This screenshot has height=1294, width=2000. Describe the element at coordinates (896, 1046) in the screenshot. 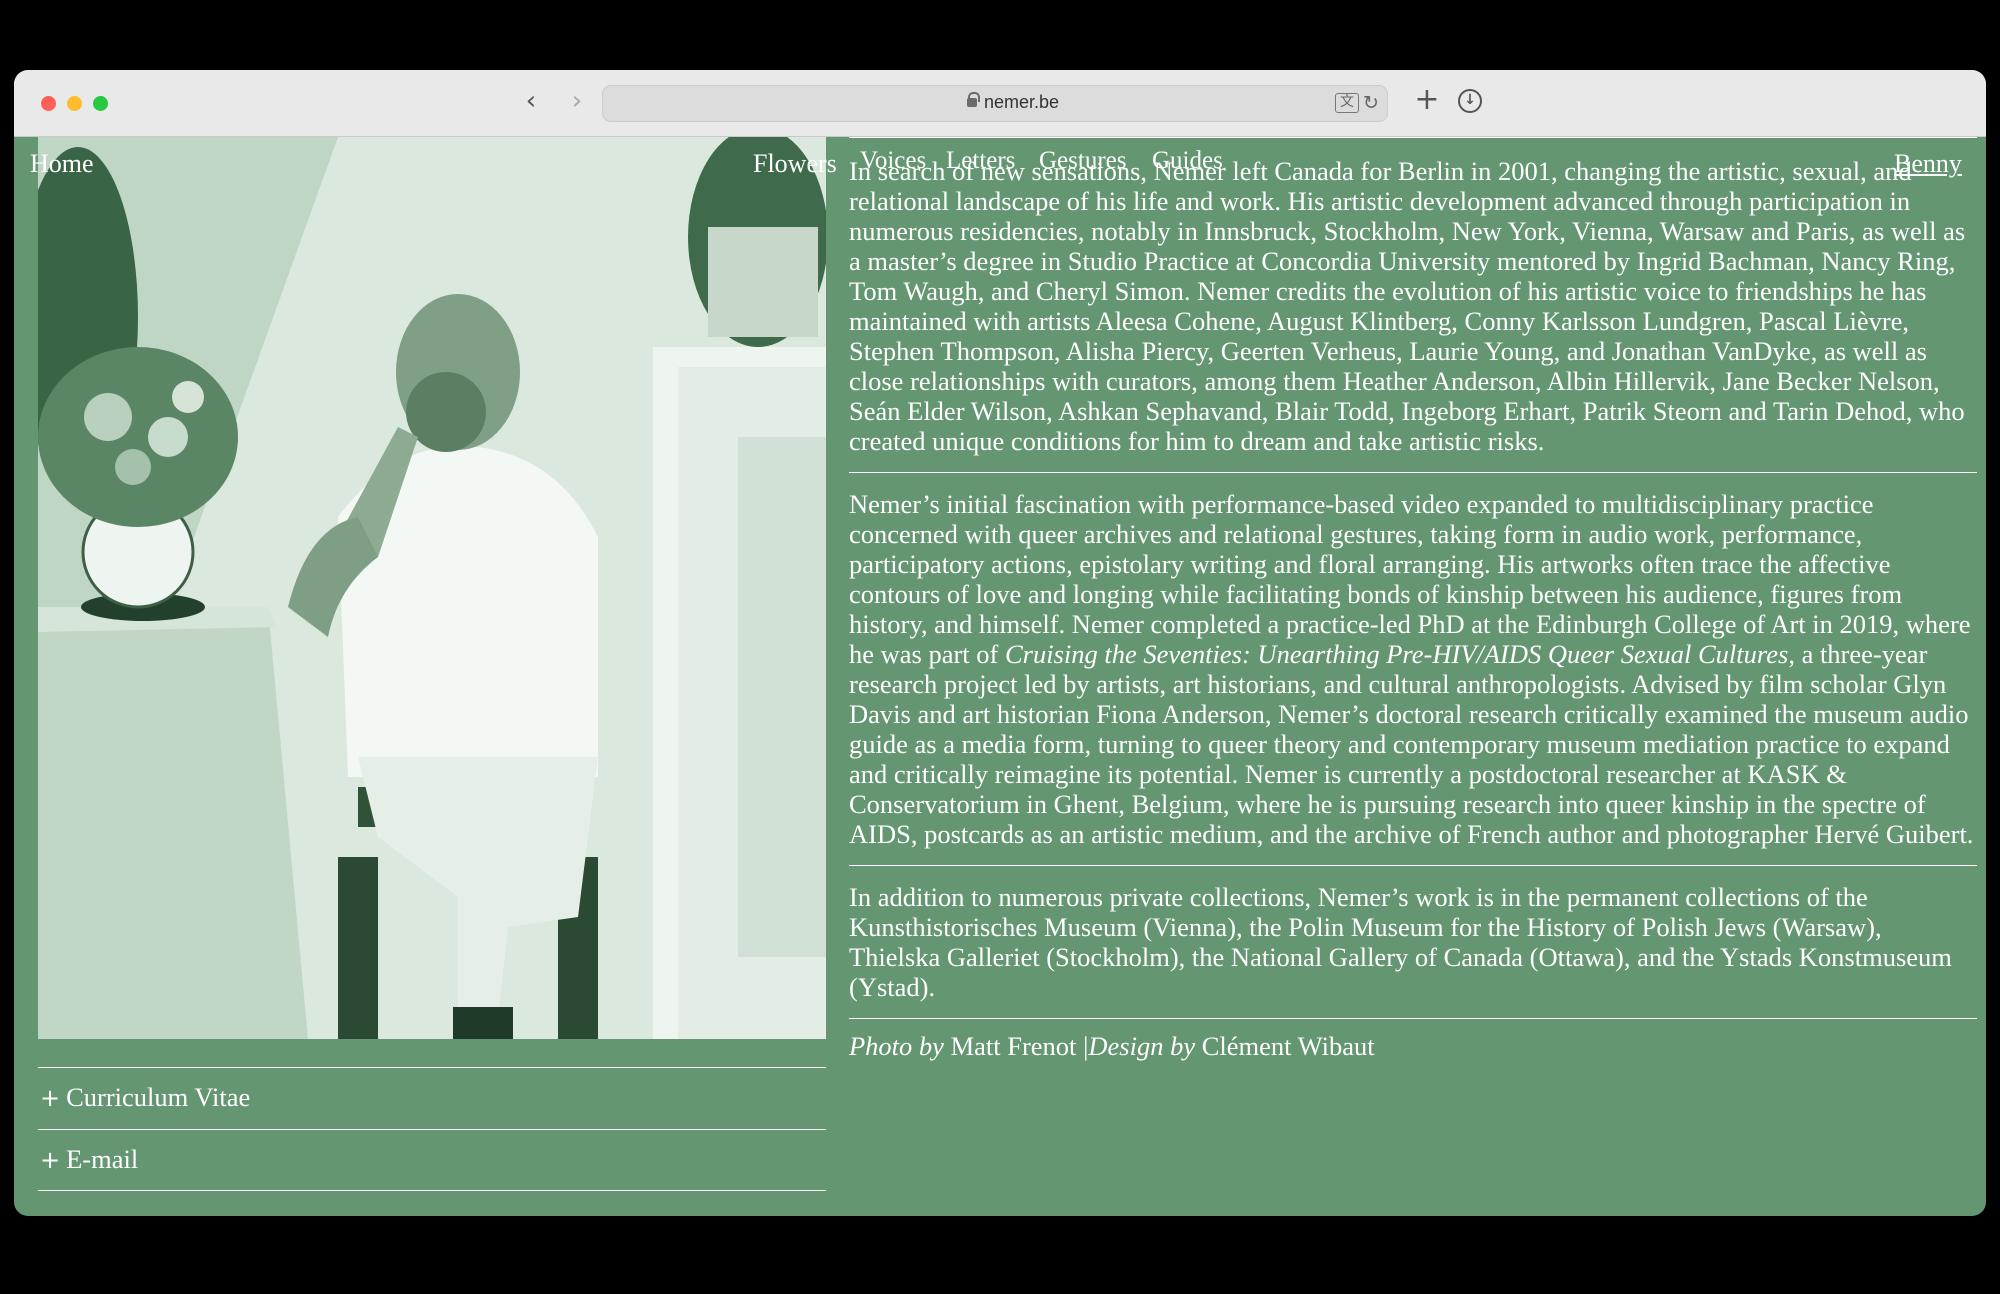

I see `photo-credit-label: Photo by` at that location.